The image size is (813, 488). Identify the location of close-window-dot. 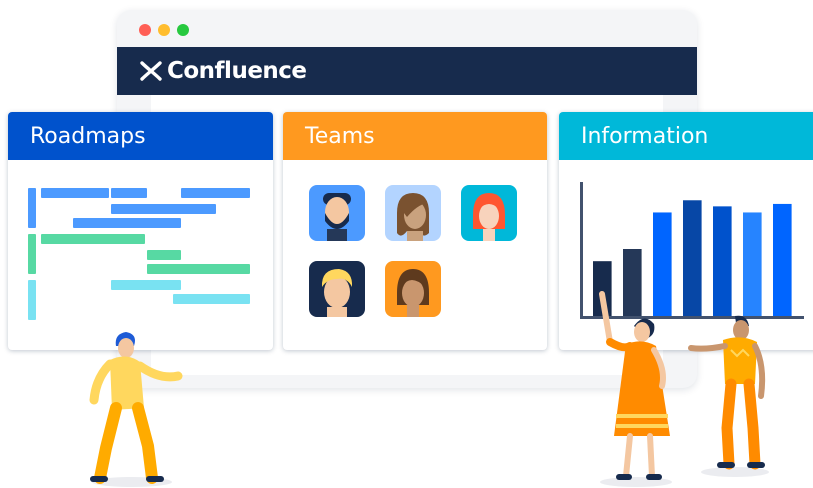
(145, 30).